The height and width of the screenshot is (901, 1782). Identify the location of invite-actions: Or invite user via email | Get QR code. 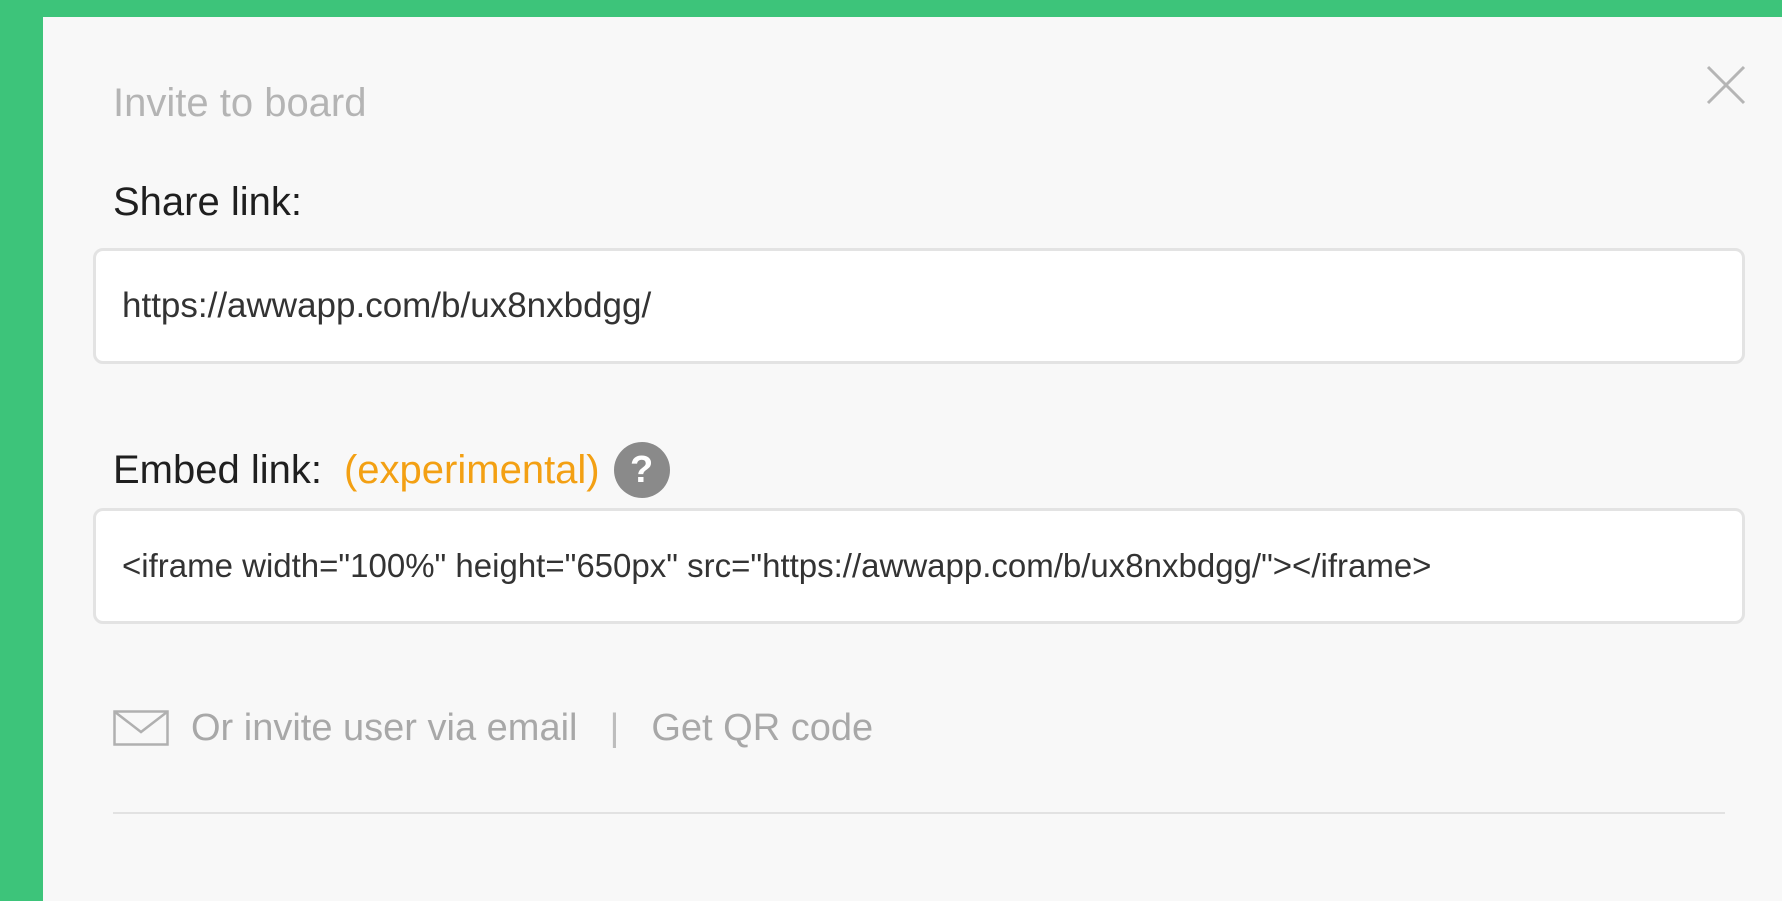
(493, 728).